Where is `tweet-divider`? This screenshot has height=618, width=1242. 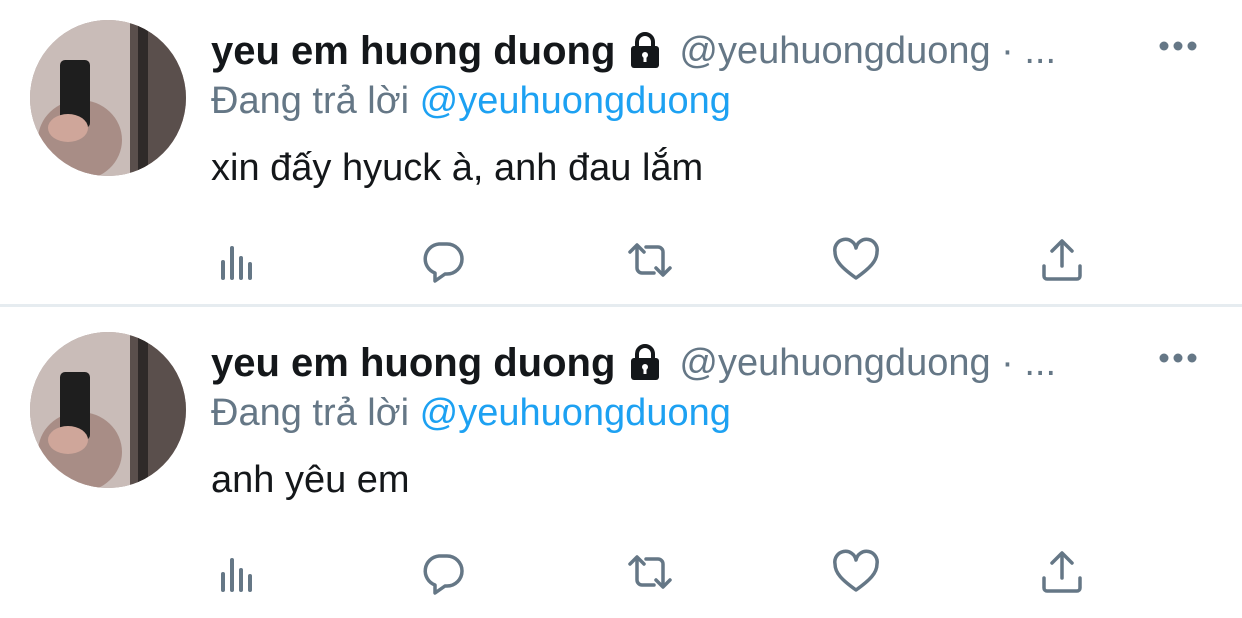
tweet-divider is located at coordinates (621, 305).